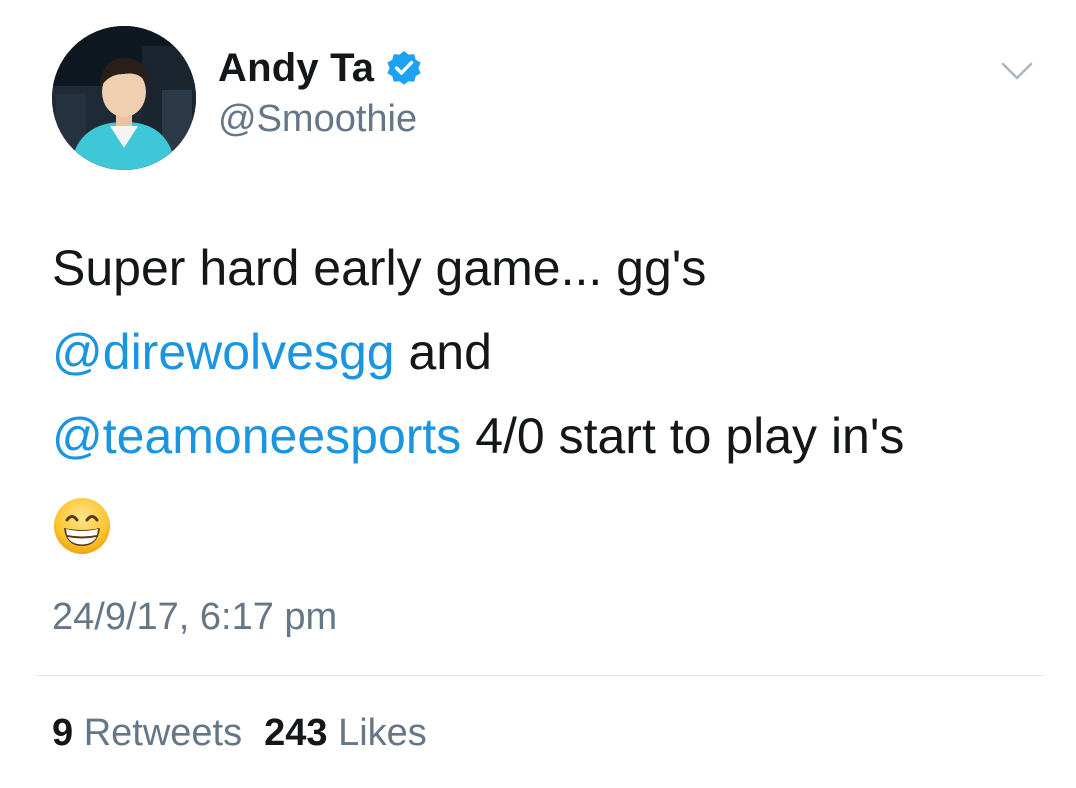 The image size is (1076, 788). Describe the element at coordinates (1017, 71) in the screenshot. I see `chevron-down-icon` at that location.